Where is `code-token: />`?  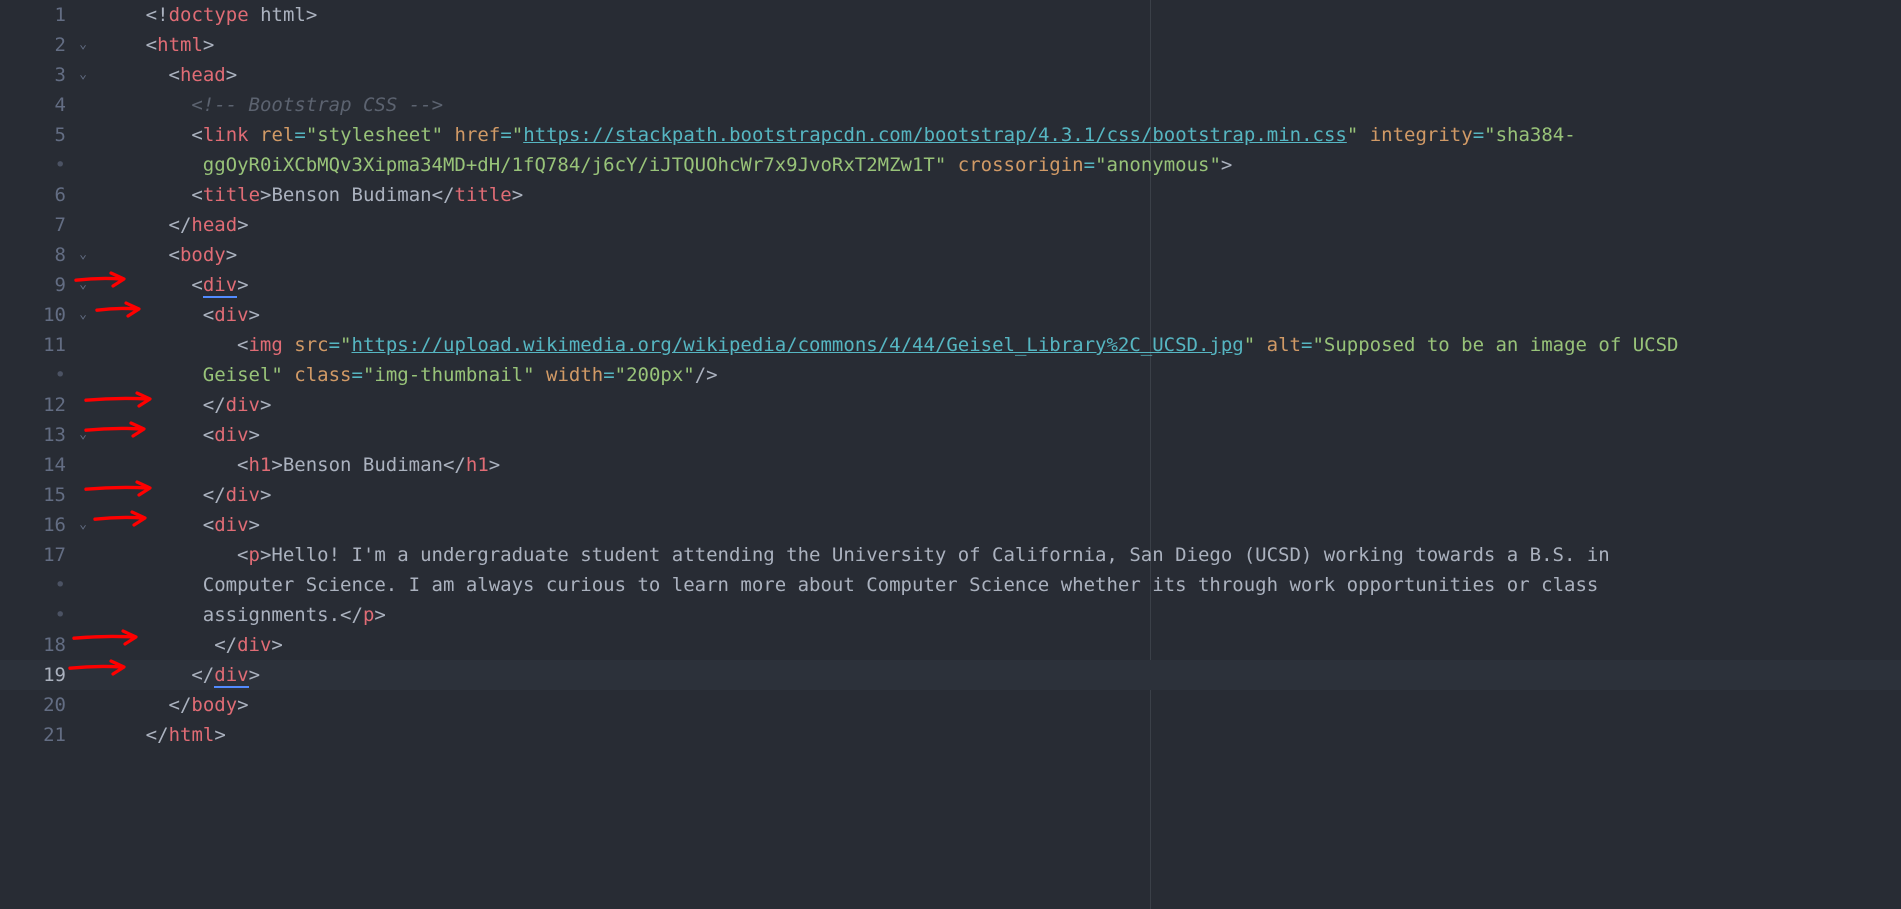
code-token: /> is located at coordinates (706, 375).